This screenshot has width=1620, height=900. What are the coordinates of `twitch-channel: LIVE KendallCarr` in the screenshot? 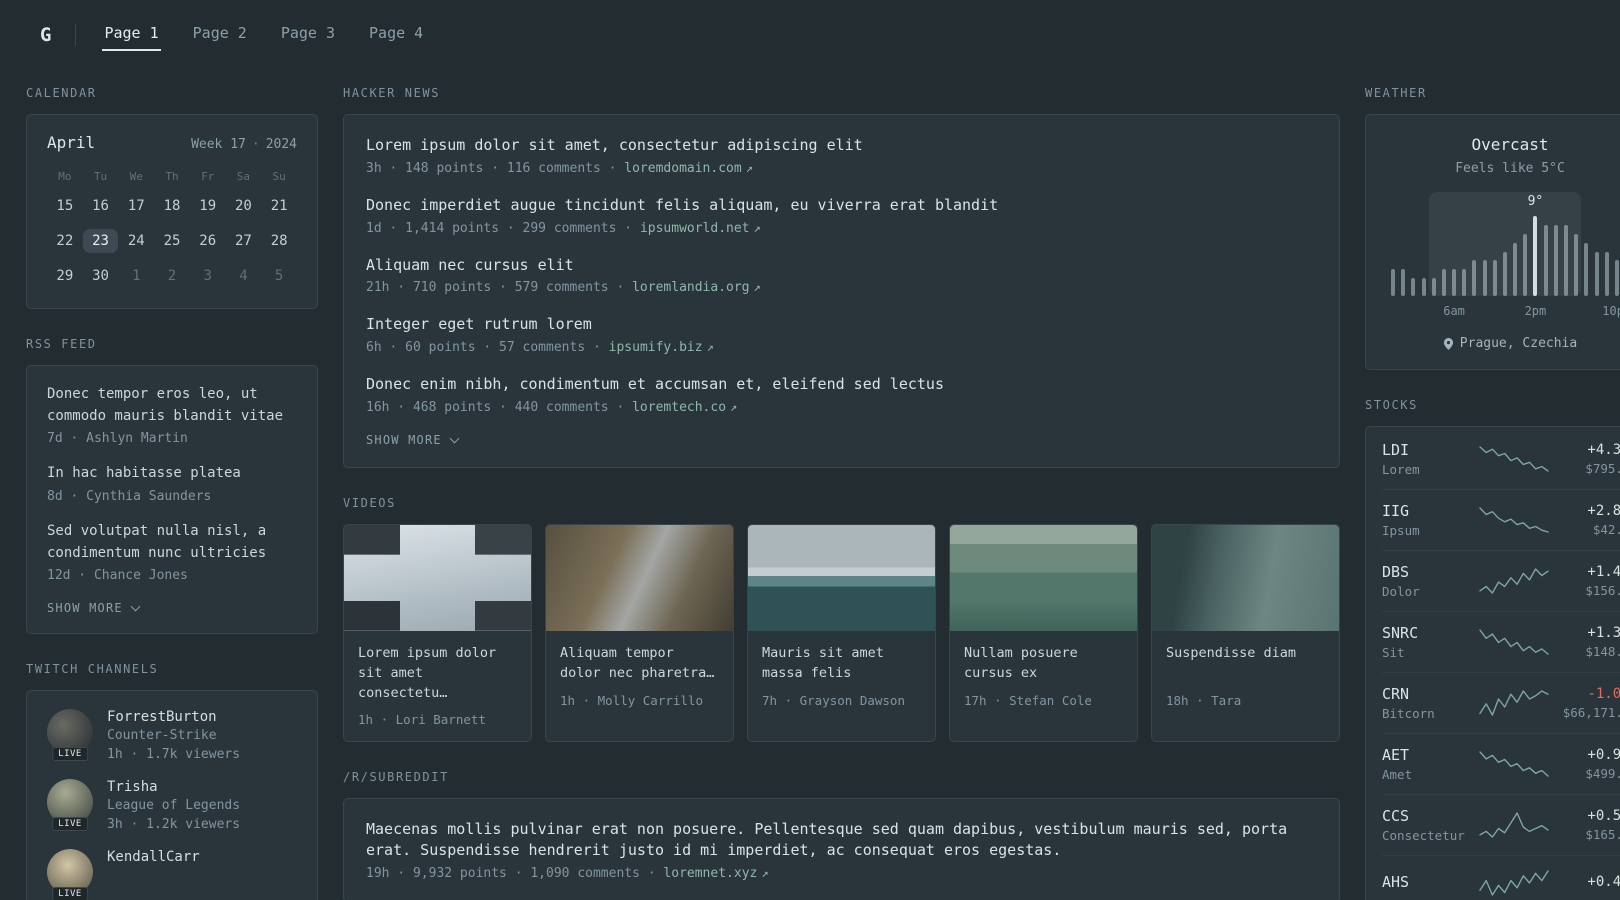 It's located at (172, 874).